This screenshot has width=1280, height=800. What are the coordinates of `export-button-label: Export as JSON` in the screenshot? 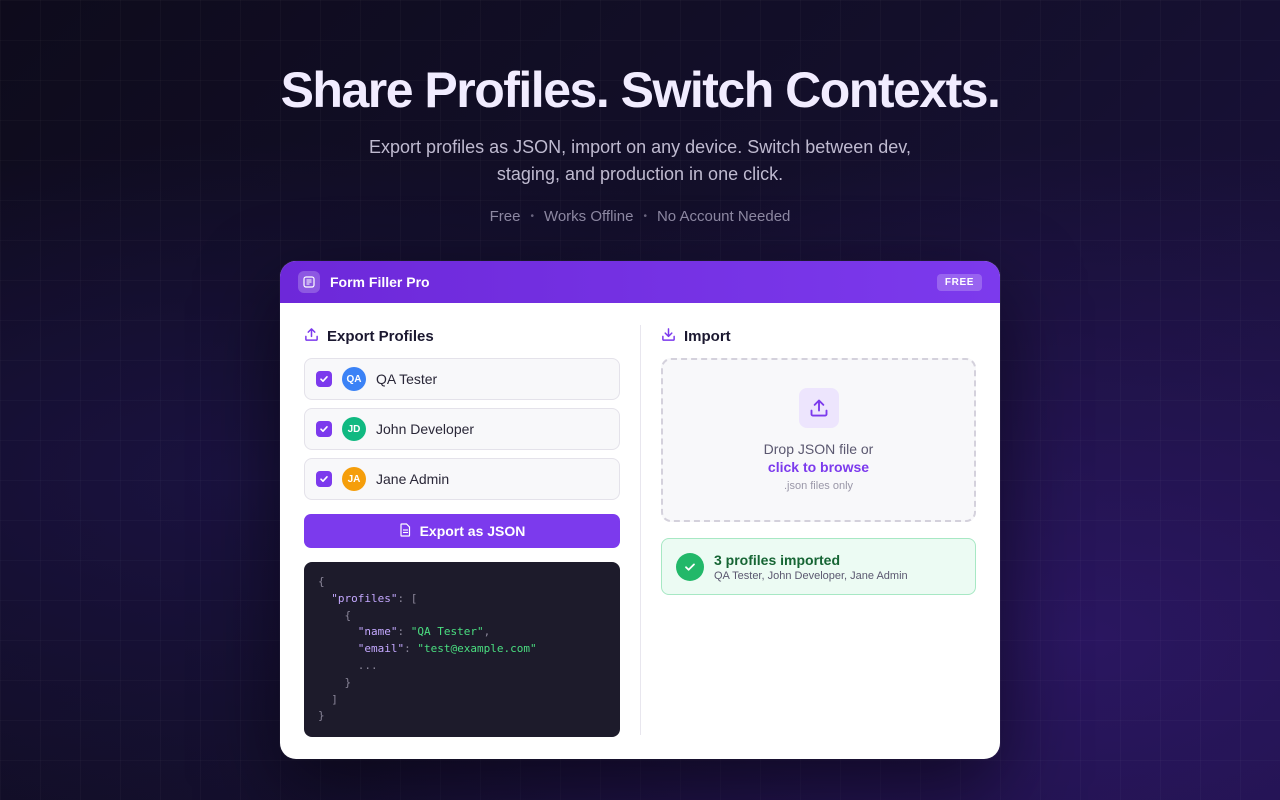 It's located at (472, 531).